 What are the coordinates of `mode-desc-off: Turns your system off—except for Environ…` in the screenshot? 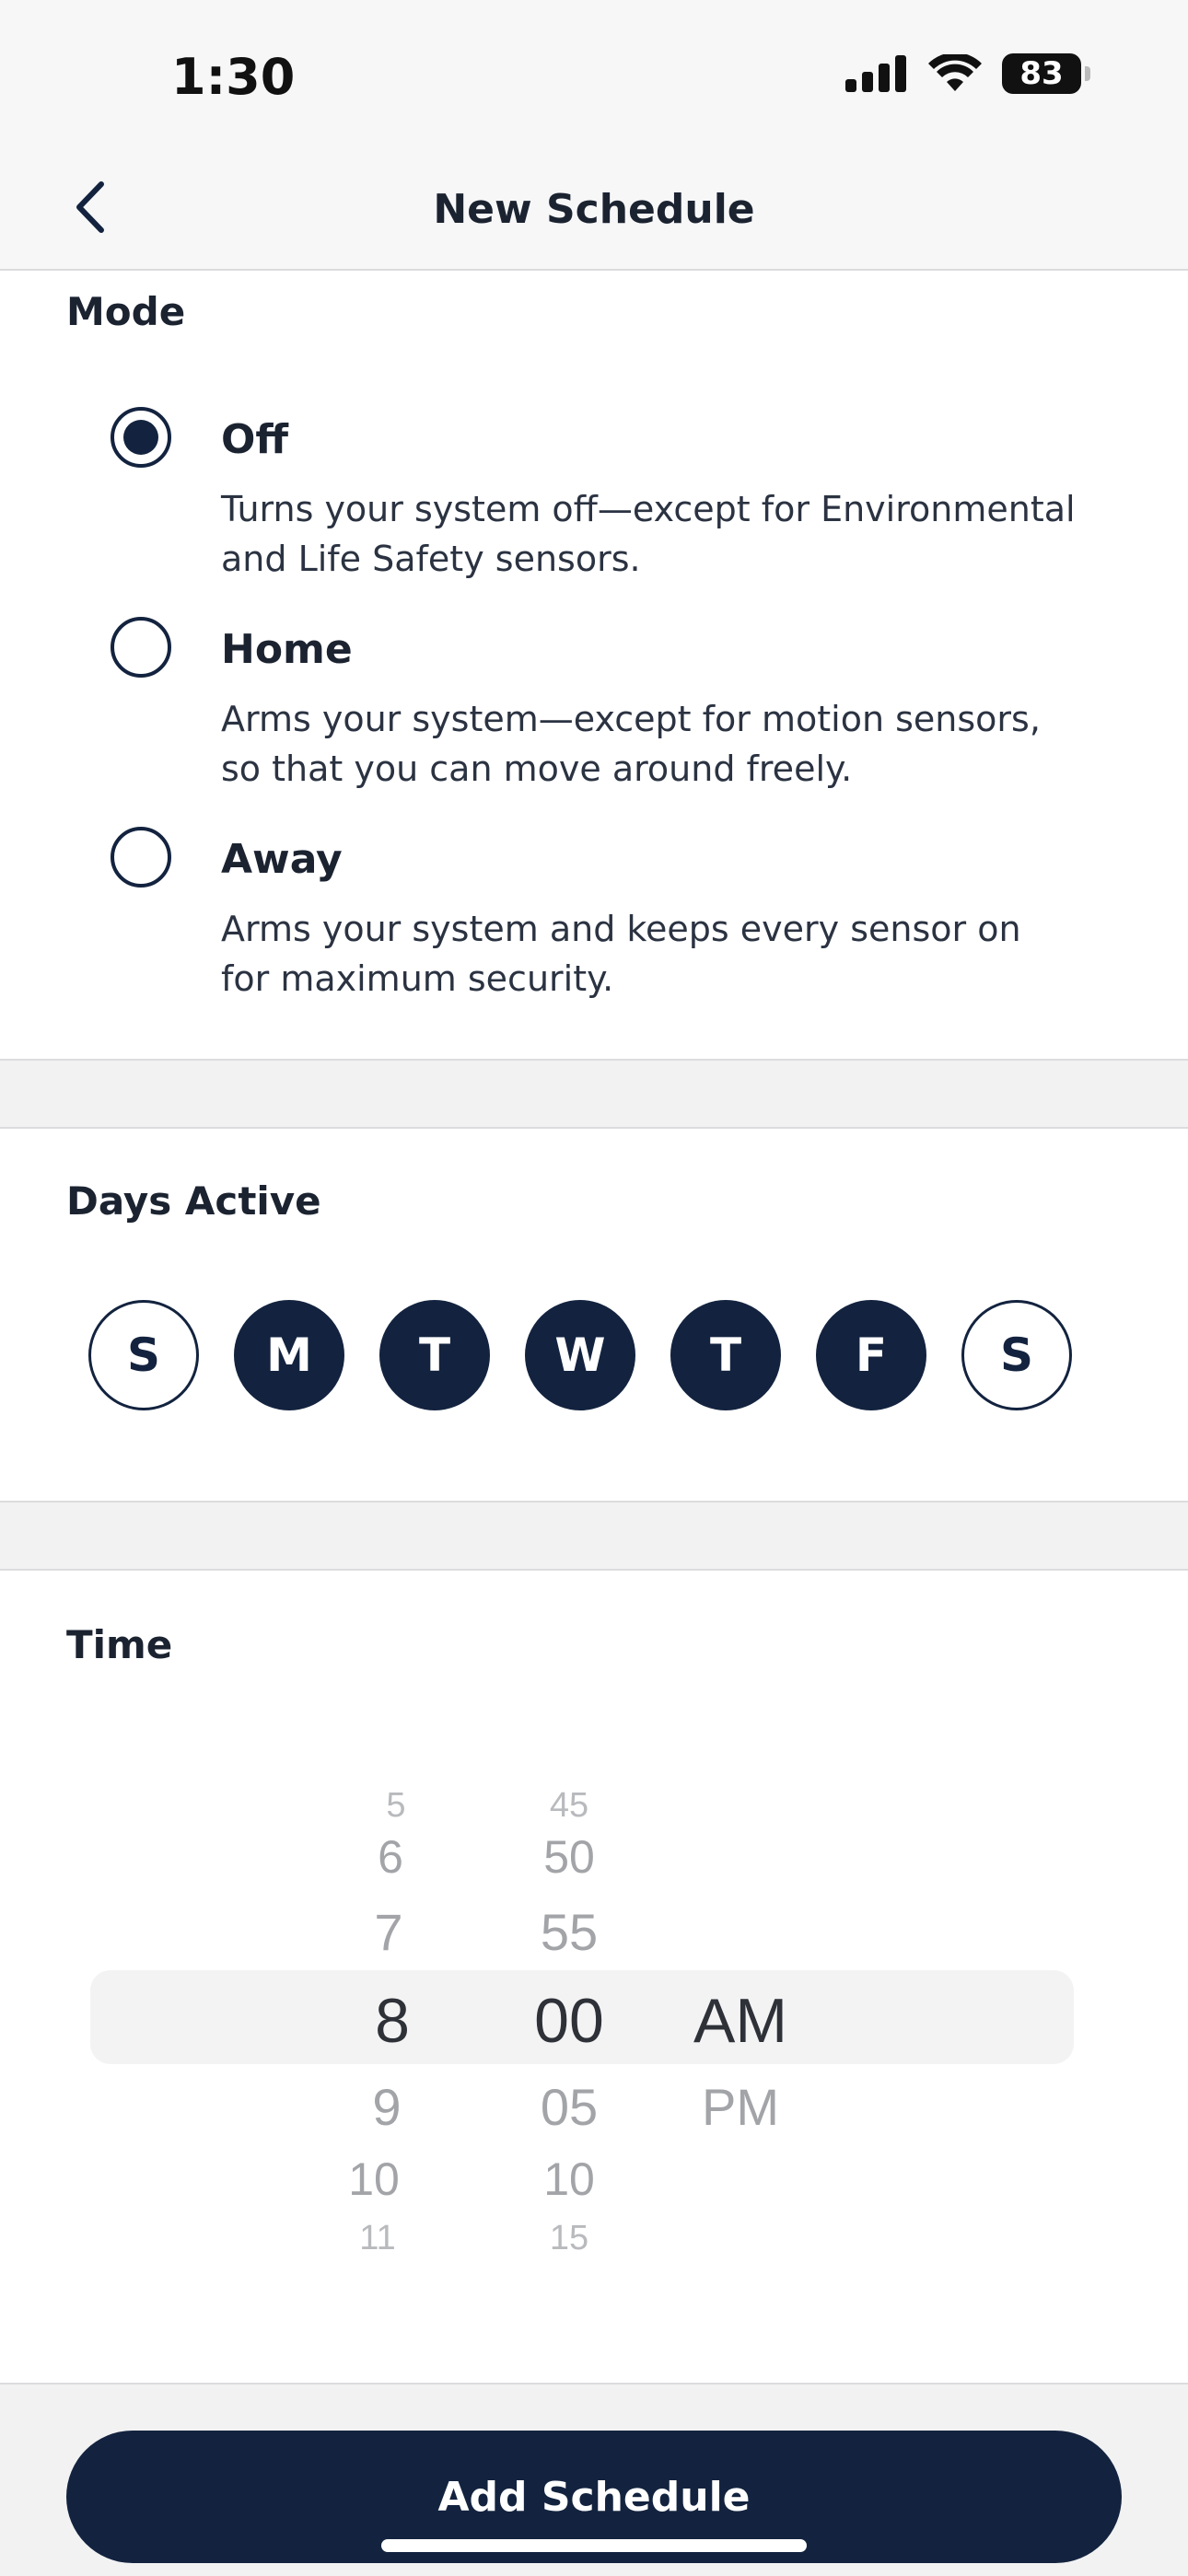 It's located at (648, 534).